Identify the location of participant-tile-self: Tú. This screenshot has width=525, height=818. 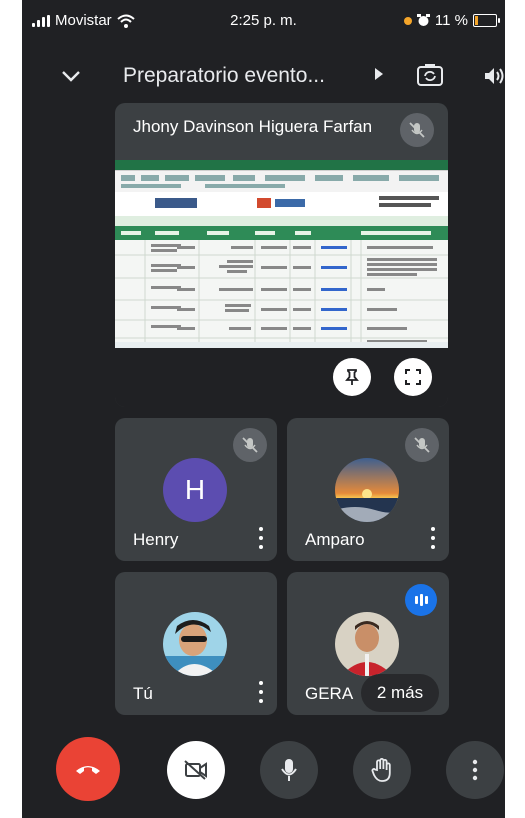
(196, 643).